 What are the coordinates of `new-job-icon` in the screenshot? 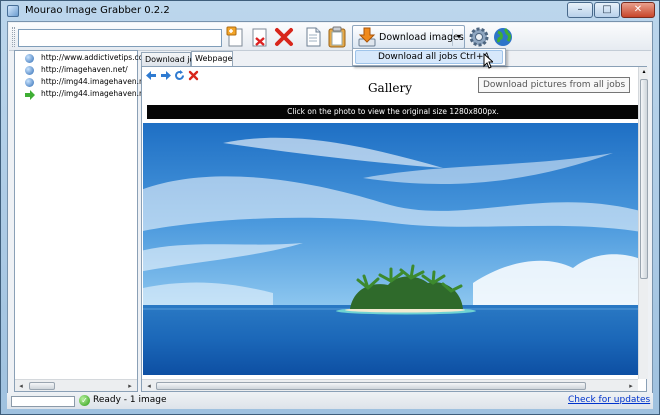 It's located at (236, 37).